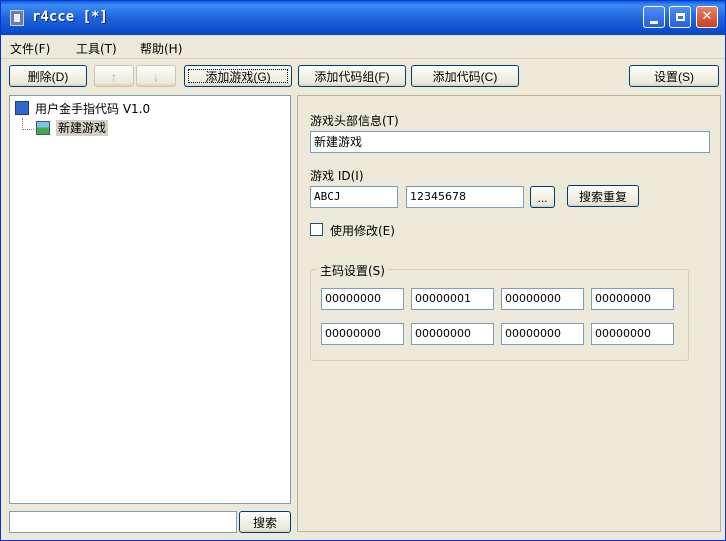 Image resolution: width=726 pixels, height=541 pixels. I want to click on window-title: r4cce [*], so click(70, 17).